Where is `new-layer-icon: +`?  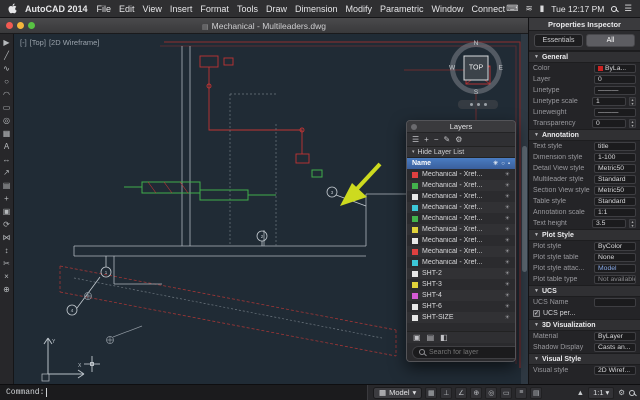 new-layer-icon: + is located at coordinates (426, 139).